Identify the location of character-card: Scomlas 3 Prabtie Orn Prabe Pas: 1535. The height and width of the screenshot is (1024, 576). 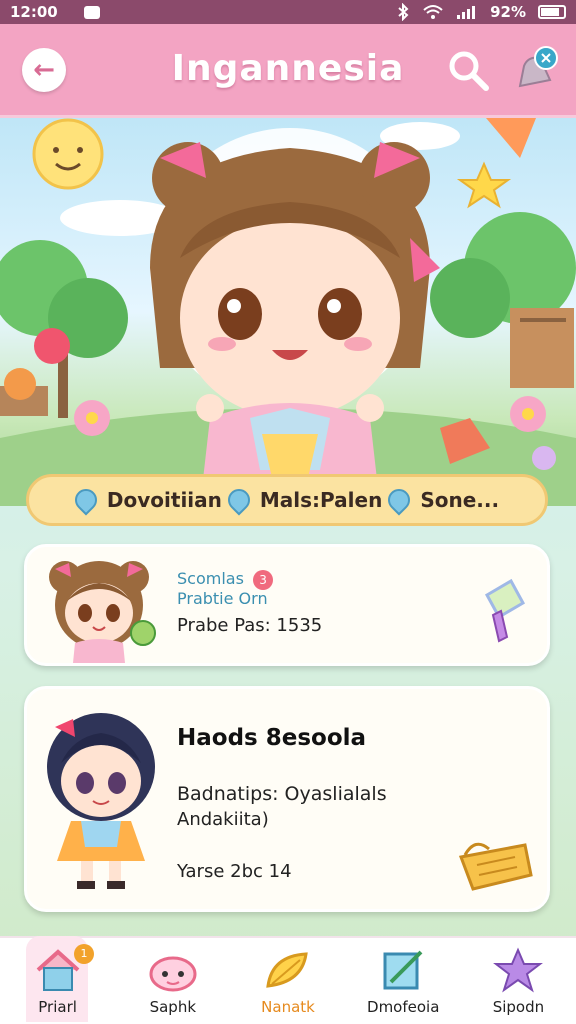
(287, 605).